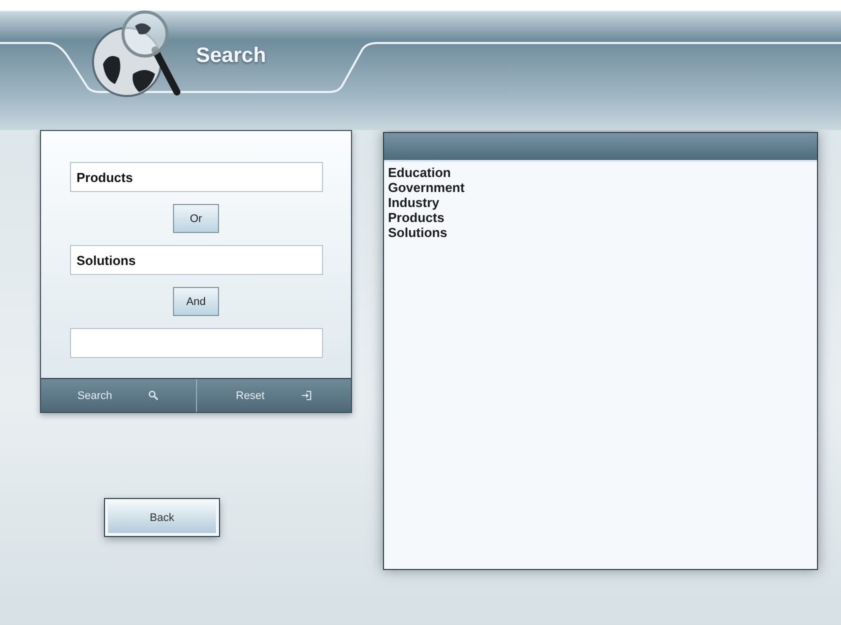 The width and height of the screenshot is (841, 625). Describe the element at coordinates (306, 395) in the screenshot. I see `exit-icon` at that location.